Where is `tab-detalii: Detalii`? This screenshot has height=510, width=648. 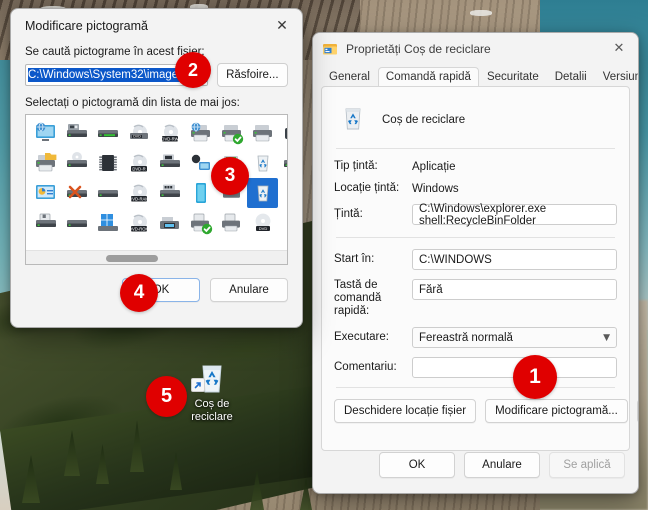 tab-detalii: Detalii is located at coordinates (571, 77).